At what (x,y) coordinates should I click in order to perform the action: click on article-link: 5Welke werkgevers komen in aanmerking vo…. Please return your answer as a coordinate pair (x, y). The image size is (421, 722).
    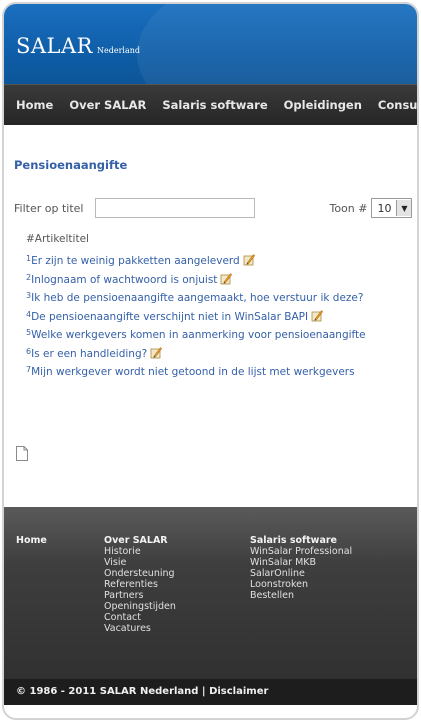
    Looking at the image, I should click on (221, 333).